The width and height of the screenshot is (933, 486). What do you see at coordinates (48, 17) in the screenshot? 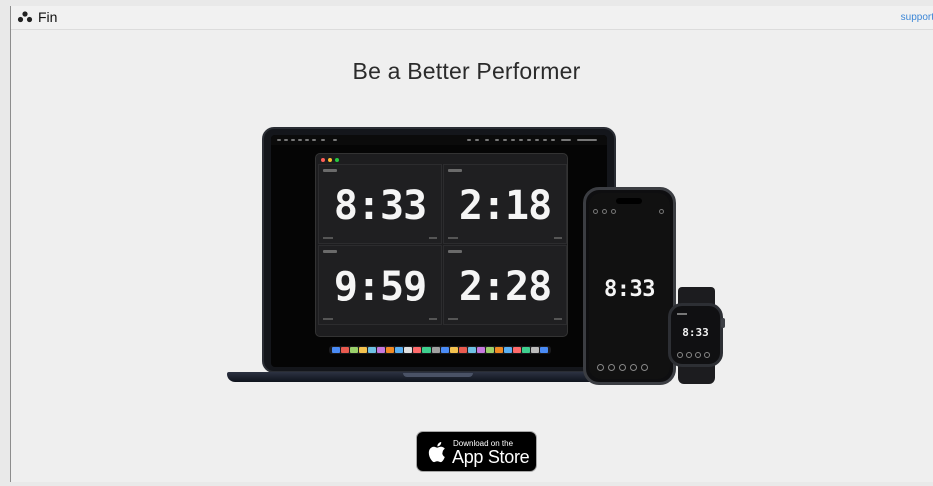
I see `brand-name: Fin` at bounding box center [48, 17].